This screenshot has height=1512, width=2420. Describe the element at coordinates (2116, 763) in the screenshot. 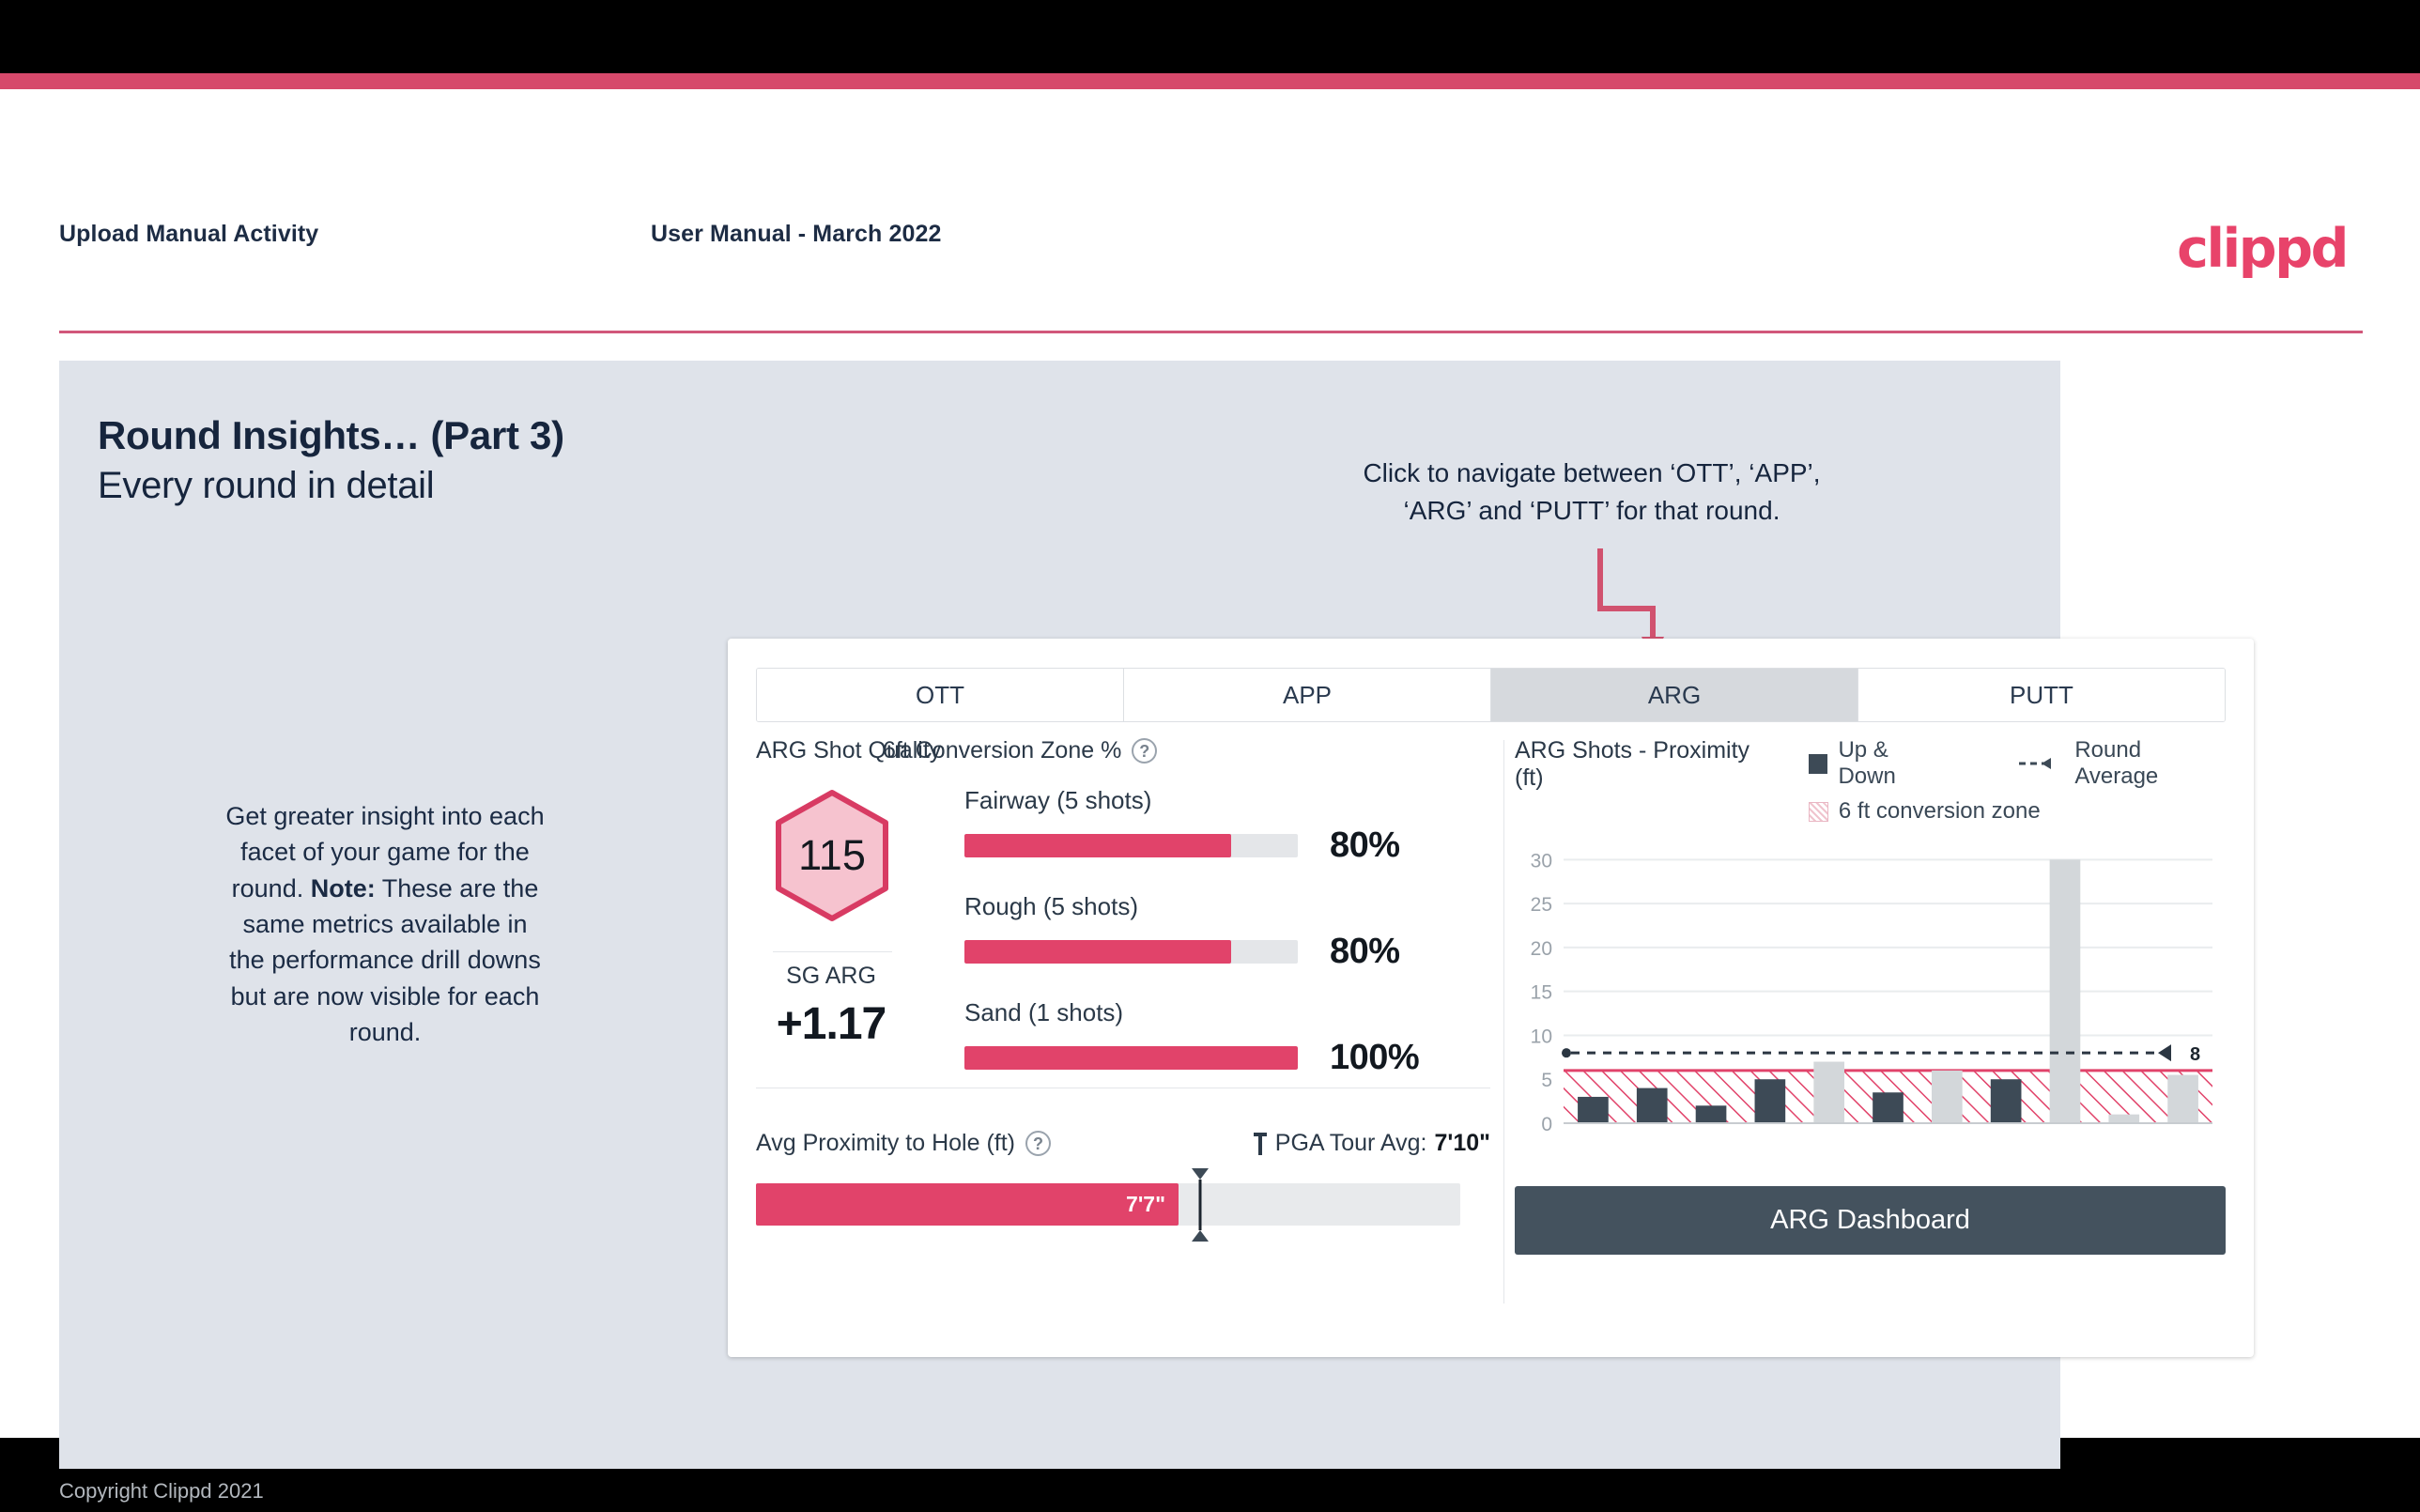

I see `legend-label: Round Average` at that location.